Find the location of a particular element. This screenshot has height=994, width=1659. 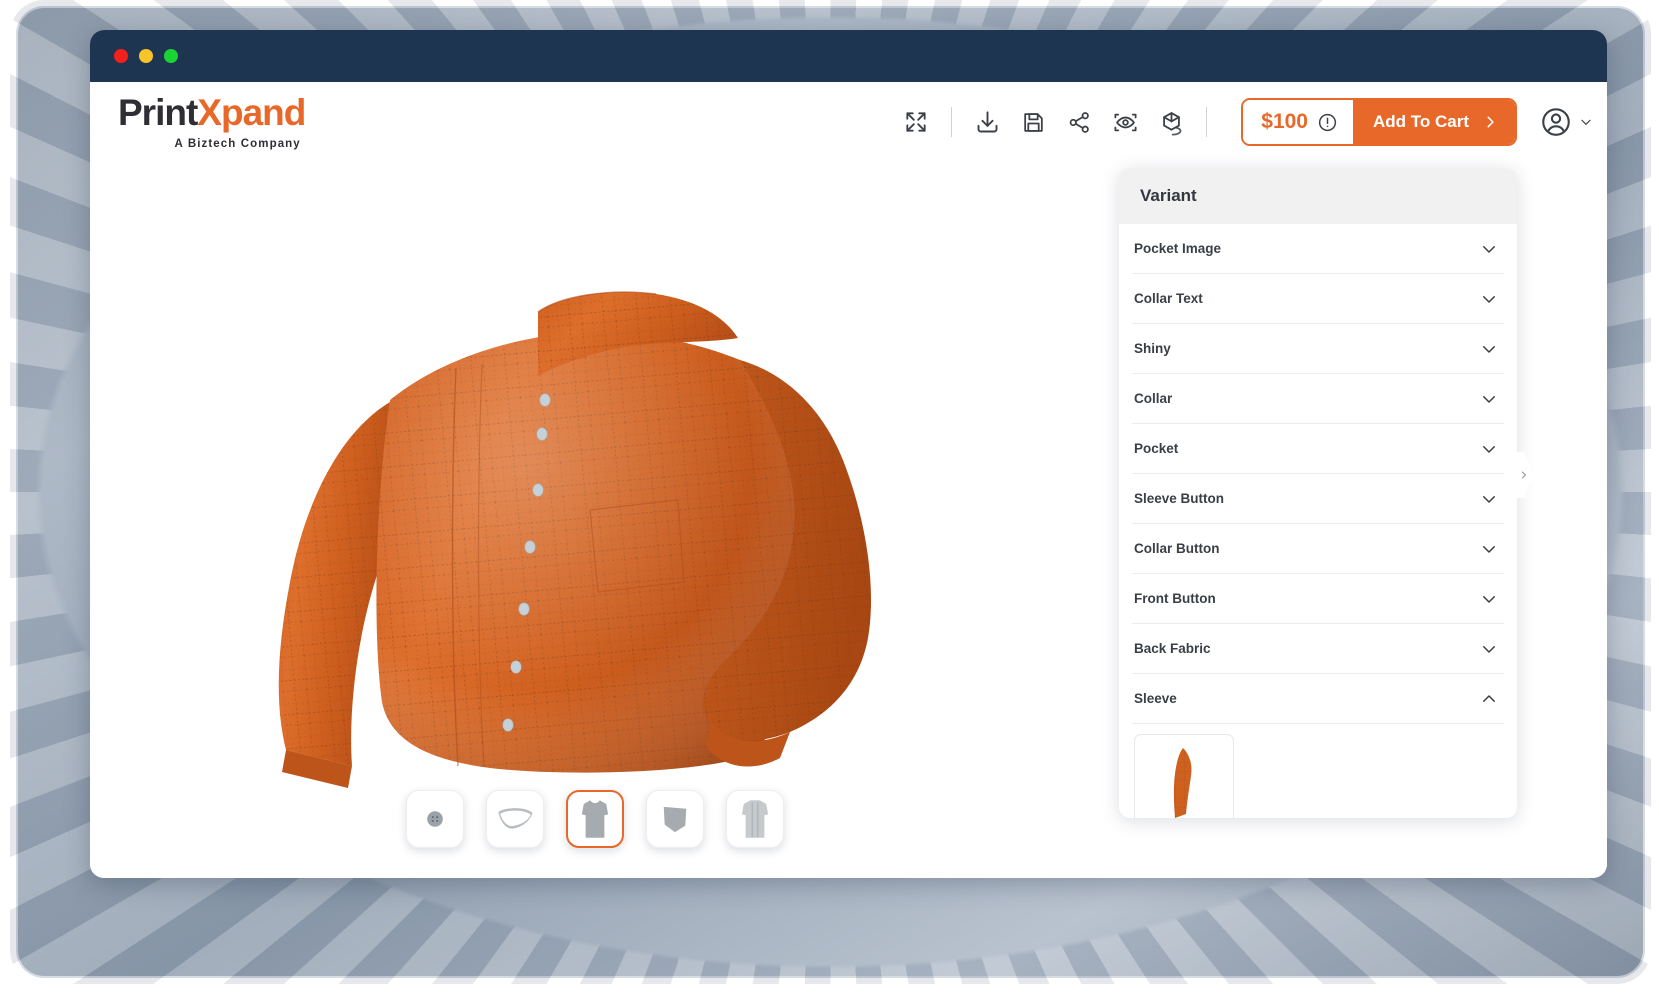

variant-label: Sleeve is located at coordinates (1155, 698).